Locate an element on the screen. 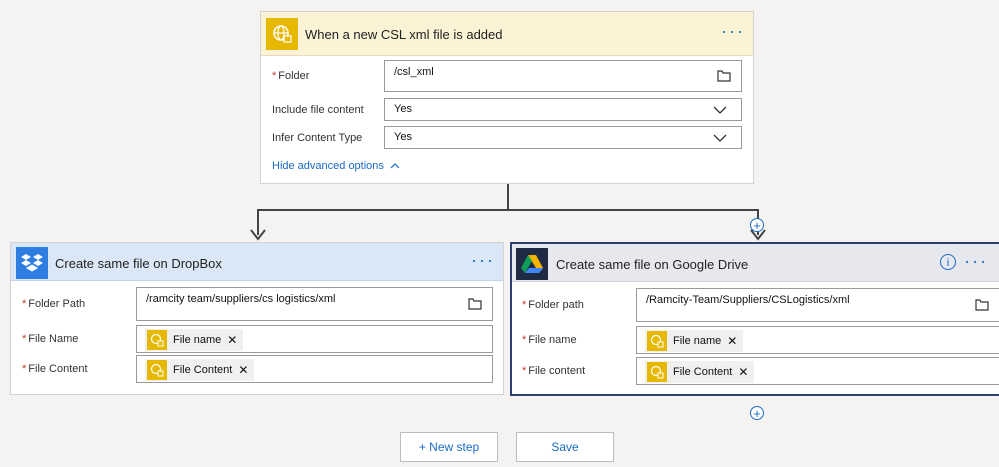 The image size is (999, 467). save-button: Save is located at coordinates (565, 447).